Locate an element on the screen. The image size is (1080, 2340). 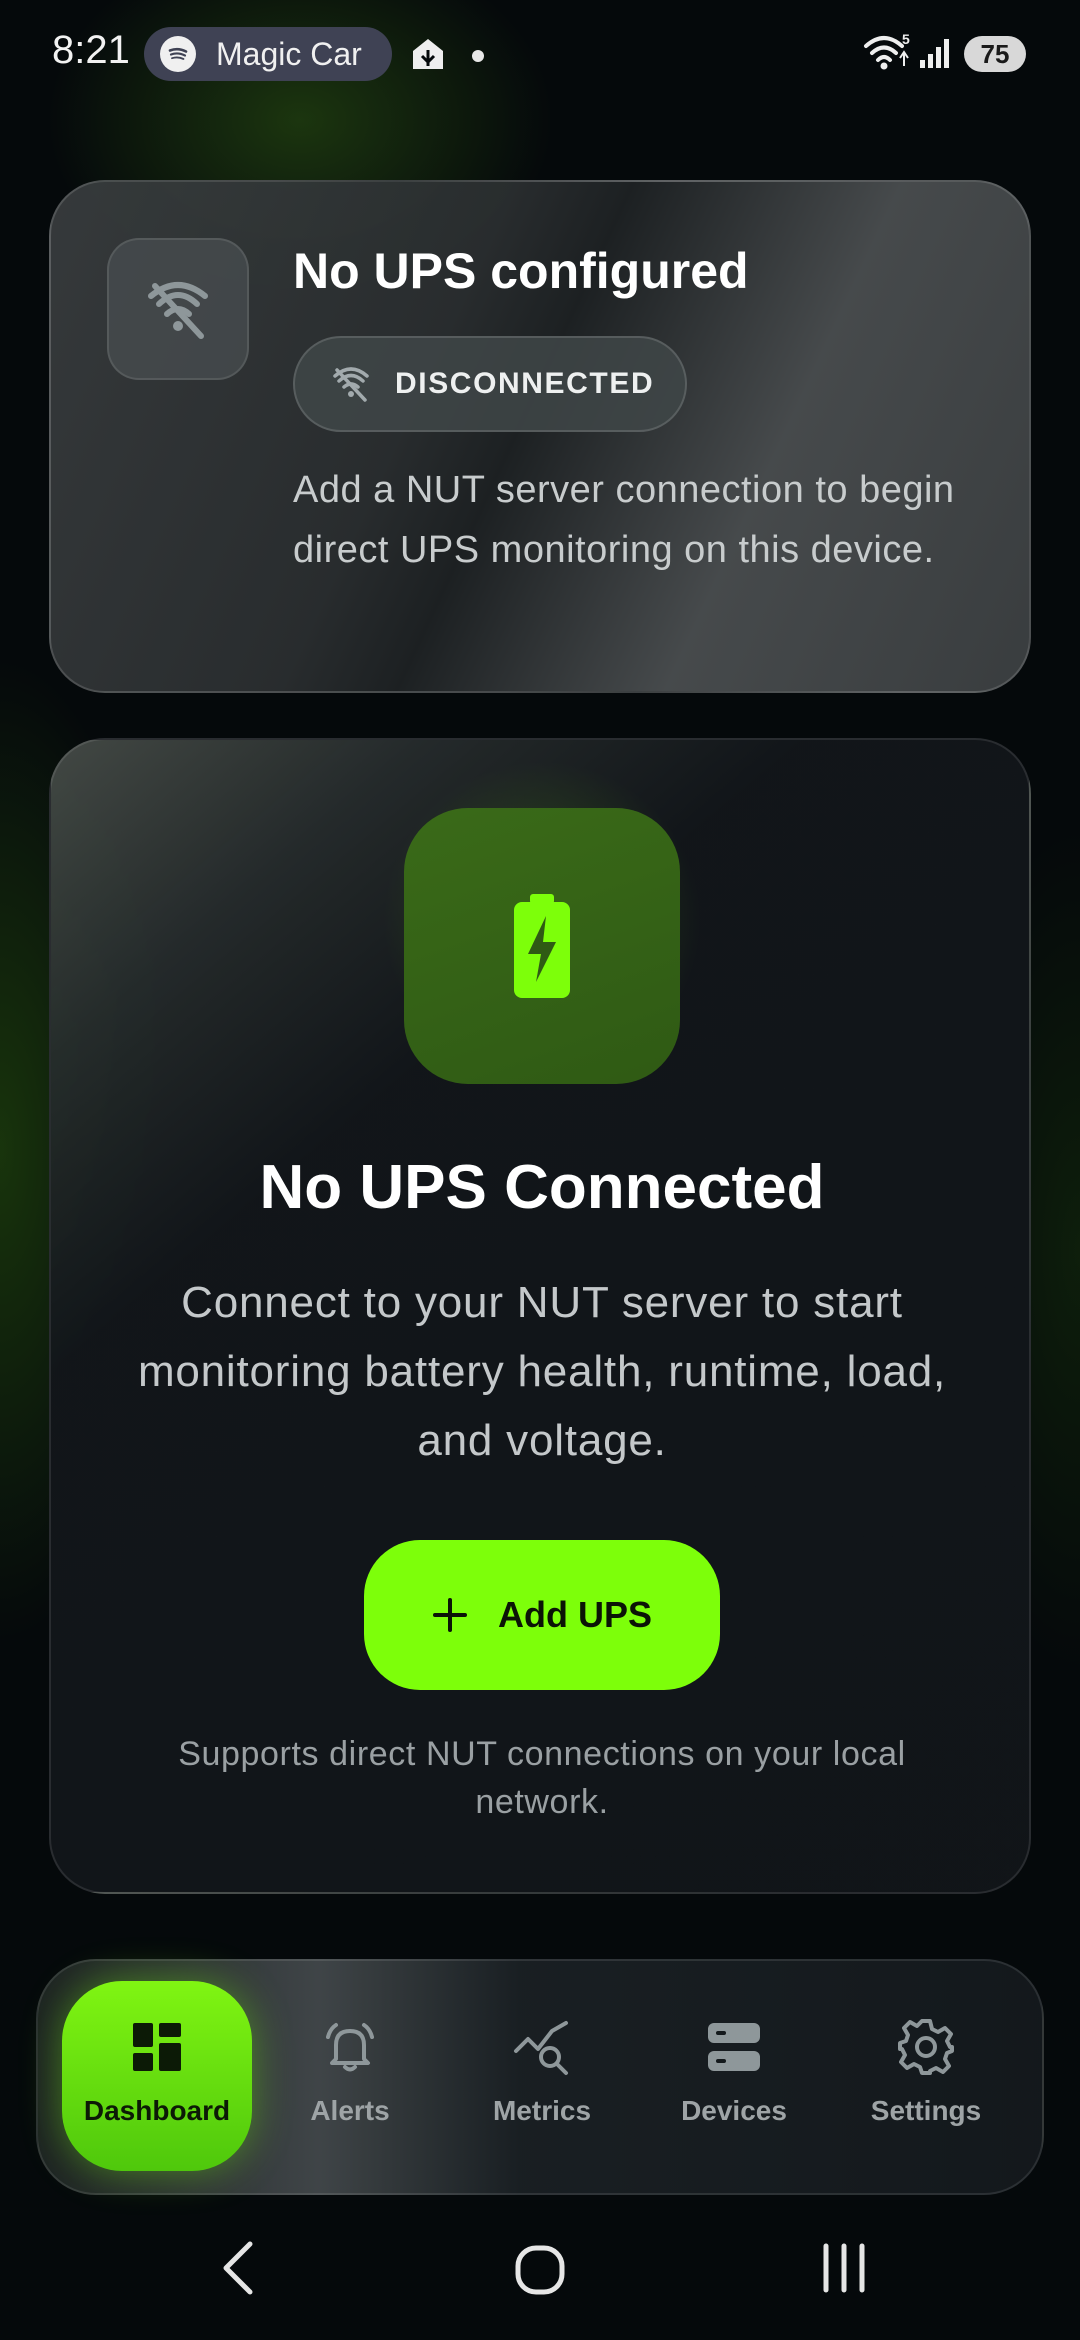
nav-label-dashboard: Dashboard is located at coordinates (157, 2110).